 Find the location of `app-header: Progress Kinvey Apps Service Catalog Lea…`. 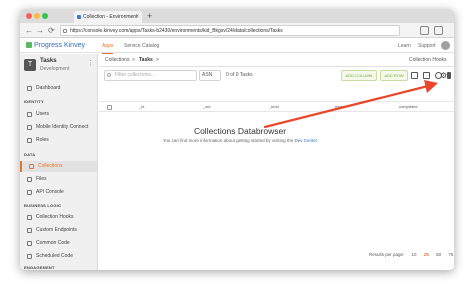

app-header: Progress Kinvey Apps Service Catalog Lea… is located at coordinates (237, 46).